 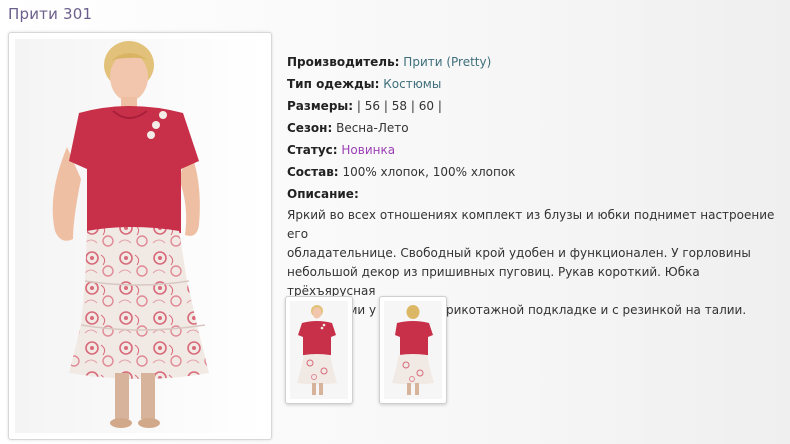 I want to click on composition-row: Состав: 100% хлопок, 100% хлопок, so click(x=532, y=172).